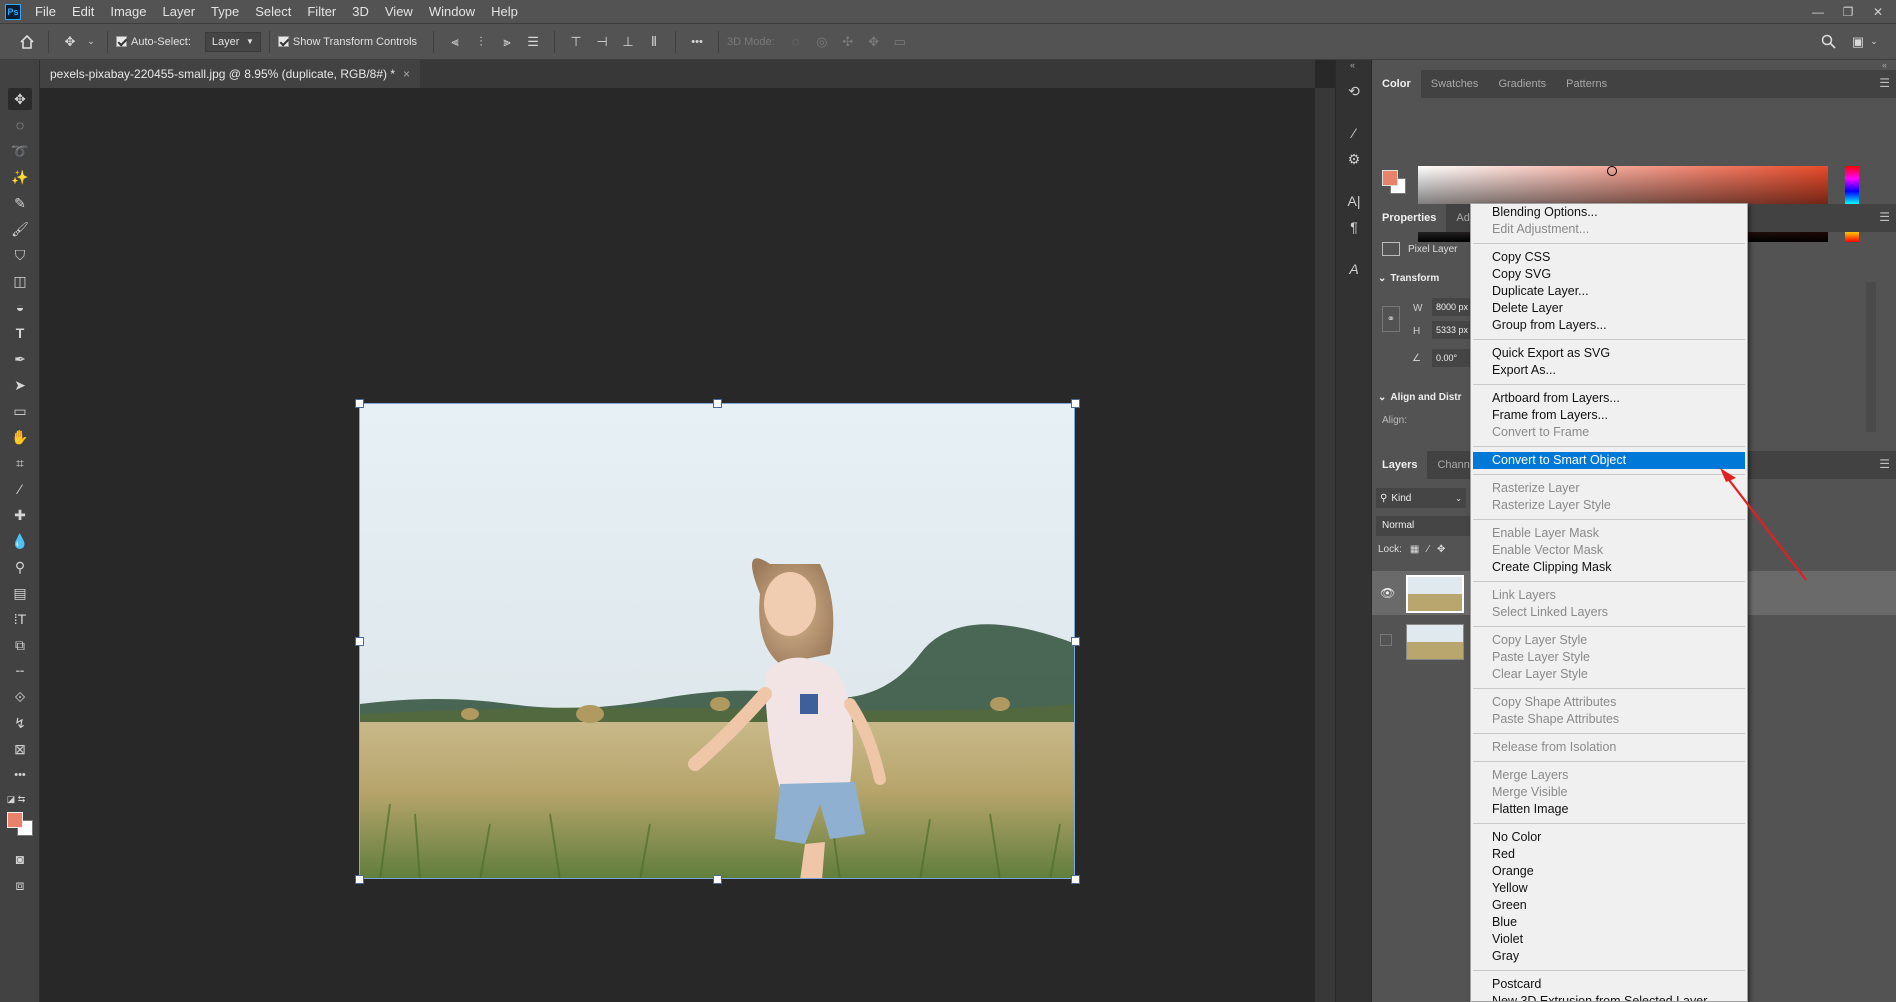 This screenshot has width=1896, height=1002. What do you see at coordinates (20, 281) in the screenshot?
I see `eraser-tool-icon: ◫` at bounding box center [20, 281].